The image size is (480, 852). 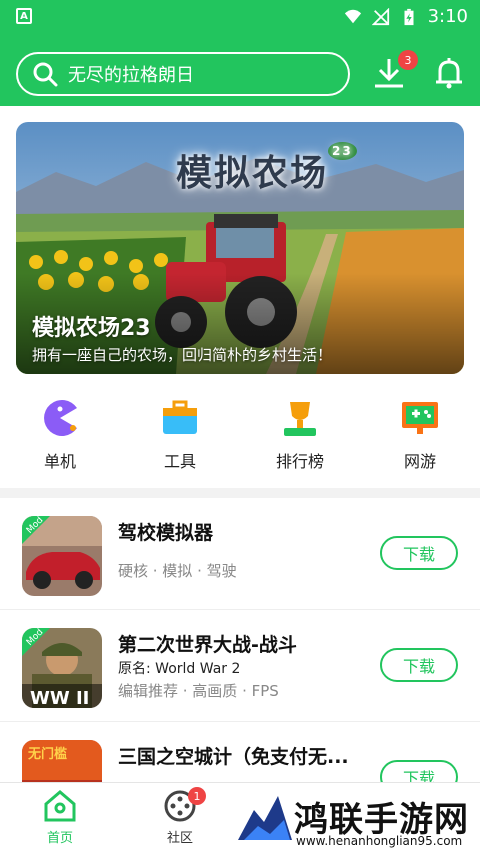 I want to click on app-list-item: Mod 驾校模拟器 硬核 · 模拟 · 驾驶 下载, so click(x=240, y=554).